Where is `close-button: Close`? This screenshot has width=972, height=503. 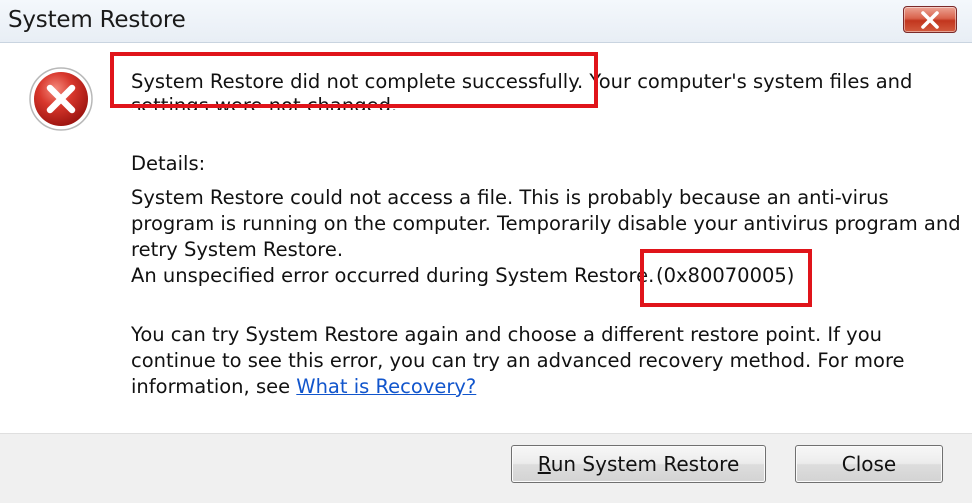 close-button: Close is located at coordinates (869, 464).